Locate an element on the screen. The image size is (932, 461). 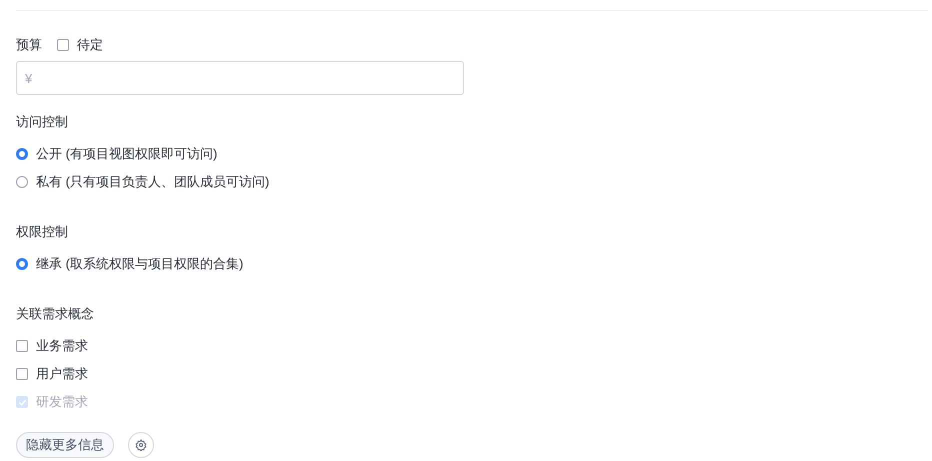
checkbox-label: 业务需求 is located at coordinates (62, 346).